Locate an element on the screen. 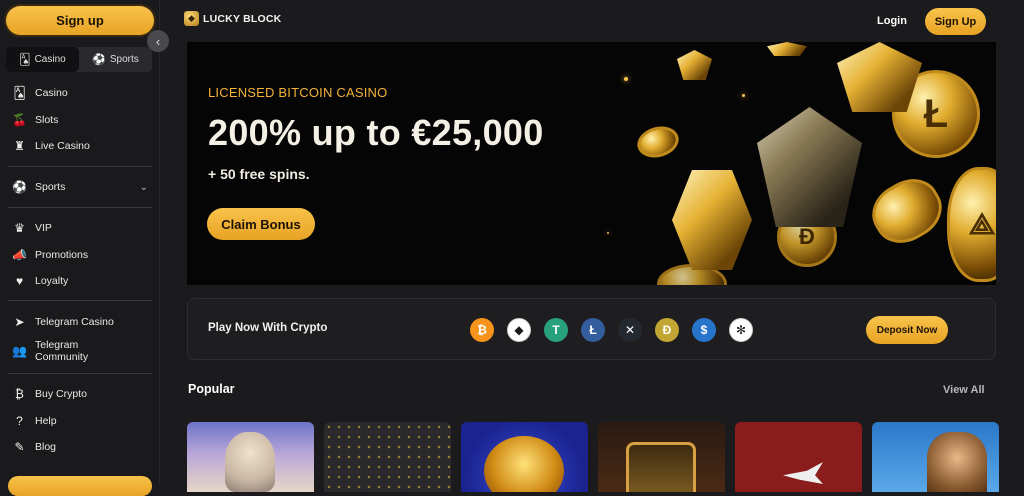 The width and height of the screenshot is (1024, 496). dot-pattern is located at coordinates (387, 457).